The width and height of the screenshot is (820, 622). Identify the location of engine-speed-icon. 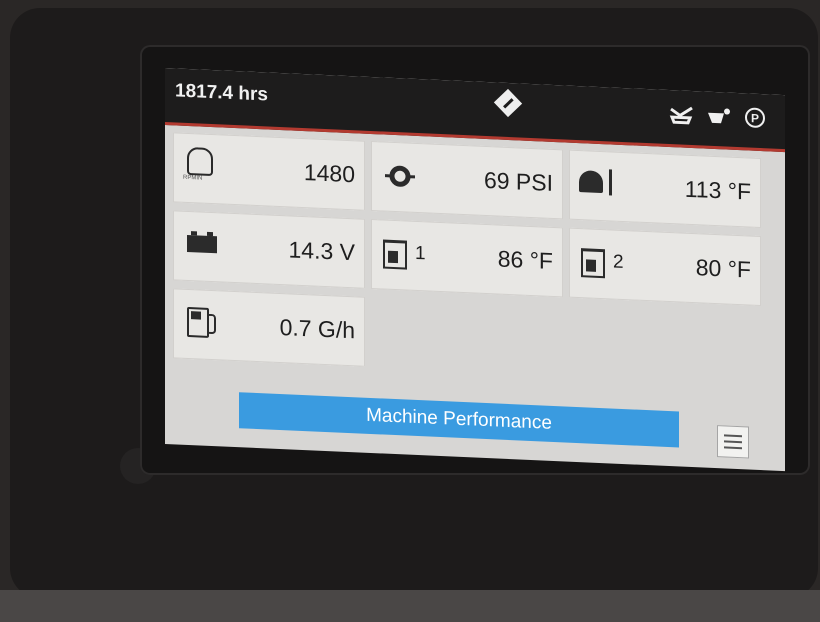
(200, 161).